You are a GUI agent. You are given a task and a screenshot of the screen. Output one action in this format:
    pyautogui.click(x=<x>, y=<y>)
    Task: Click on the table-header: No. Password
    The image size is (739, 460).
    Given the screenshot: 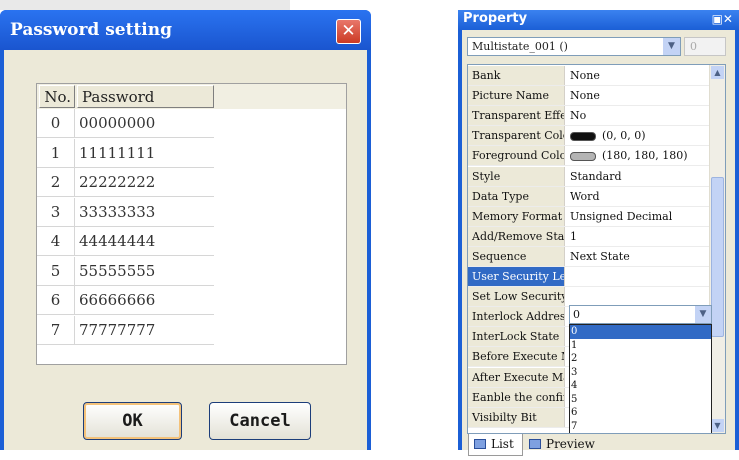 What is the action you would take?
    pyautogui.click(x=191, y=96)
    